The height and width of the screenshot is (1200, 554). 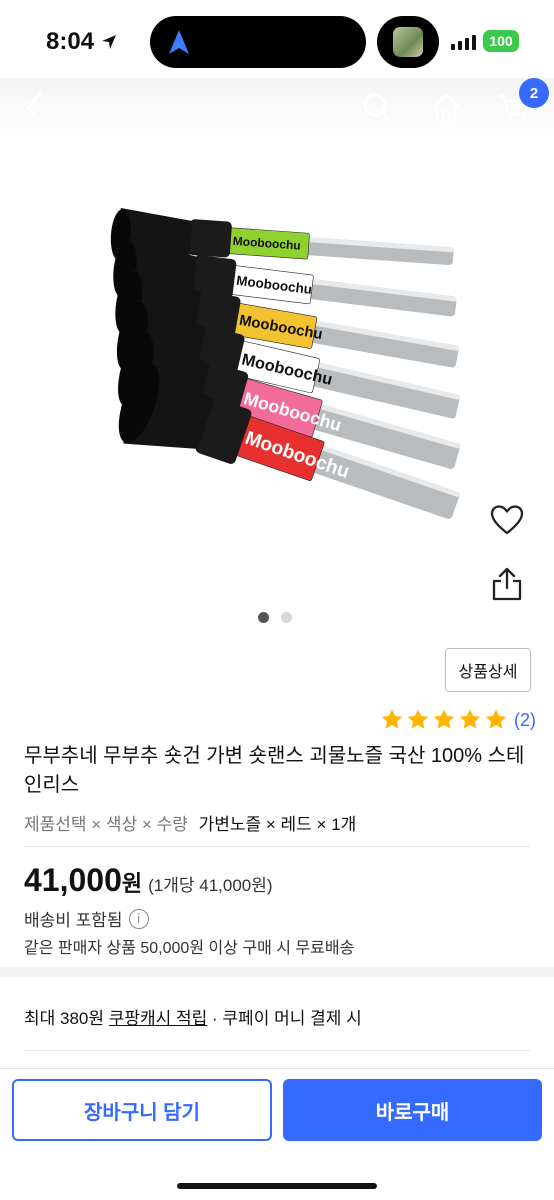 I want to click on section-separator, so click(x=277, y=972).